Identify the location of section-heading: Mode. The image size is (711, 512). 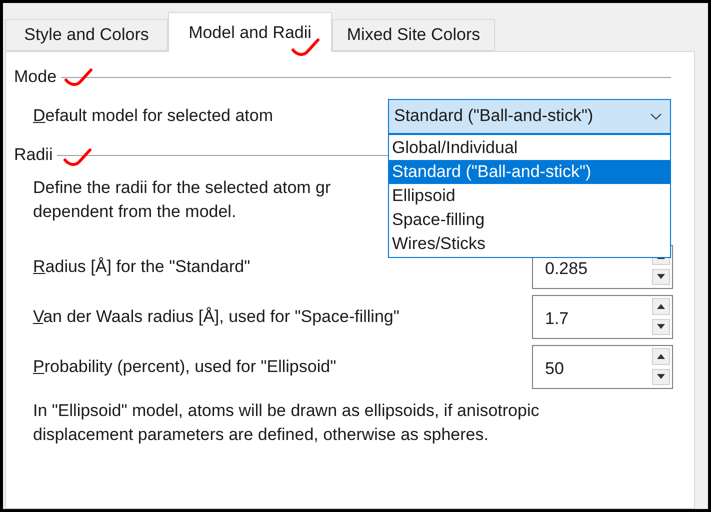
(35, 77).